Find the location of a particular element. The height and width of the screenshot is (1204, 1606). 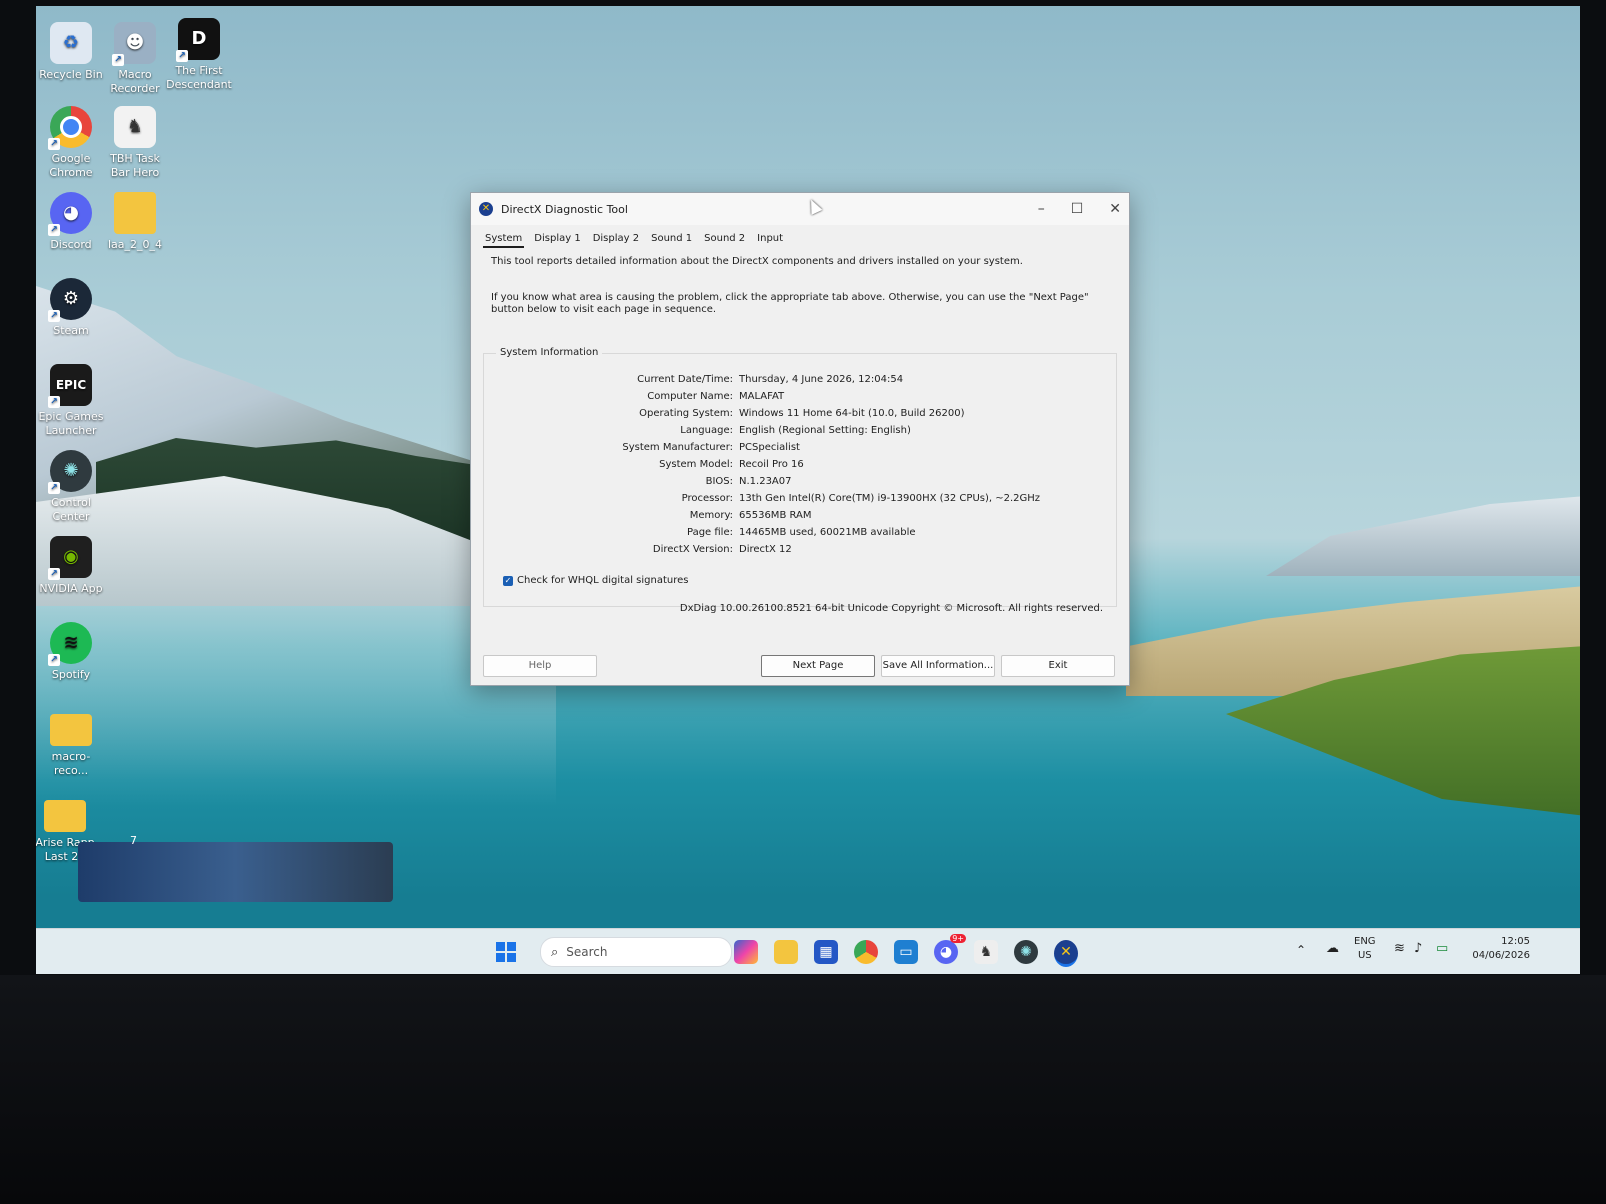

info-value: N.1.23A07 is located at coordinates (765, 481).